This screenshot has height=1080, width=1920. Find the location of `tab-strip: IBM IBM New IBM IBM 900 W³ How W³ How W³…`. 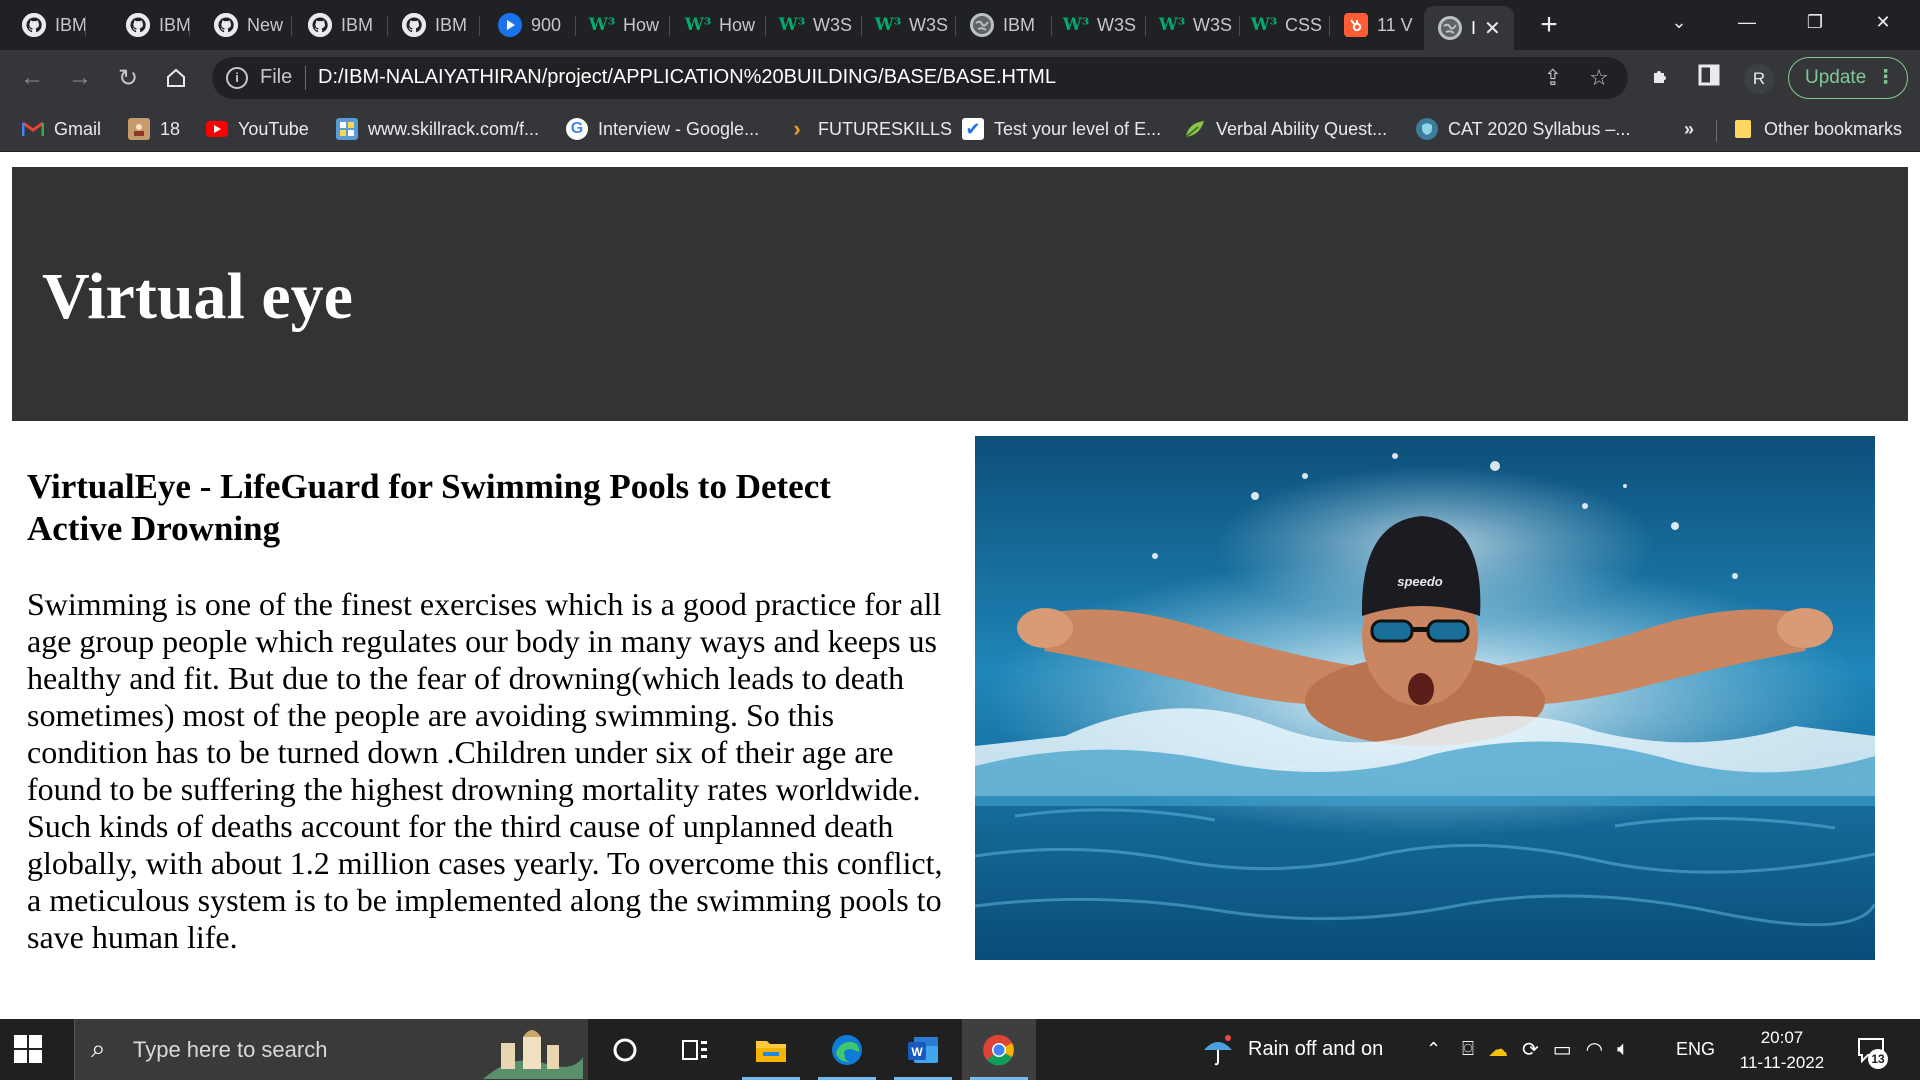

tab-strip: IBM IBM New IBM IBM 900 W³ How W³ How W³… is located at coordinates (960, 25).